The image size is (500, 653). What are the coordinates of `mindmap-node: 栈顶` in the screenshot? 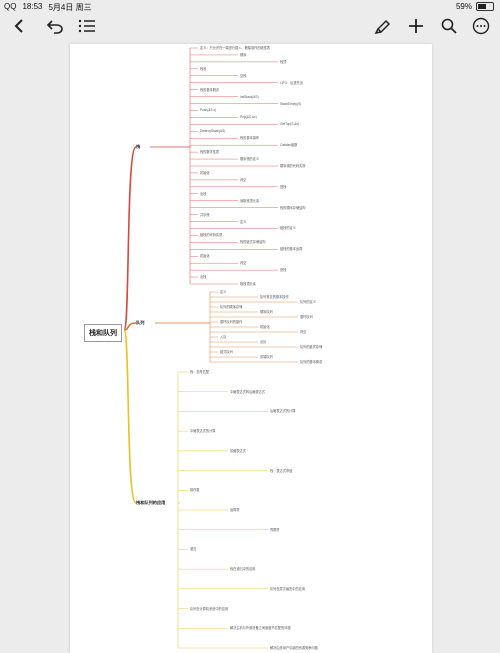 It's located at (283, 62).